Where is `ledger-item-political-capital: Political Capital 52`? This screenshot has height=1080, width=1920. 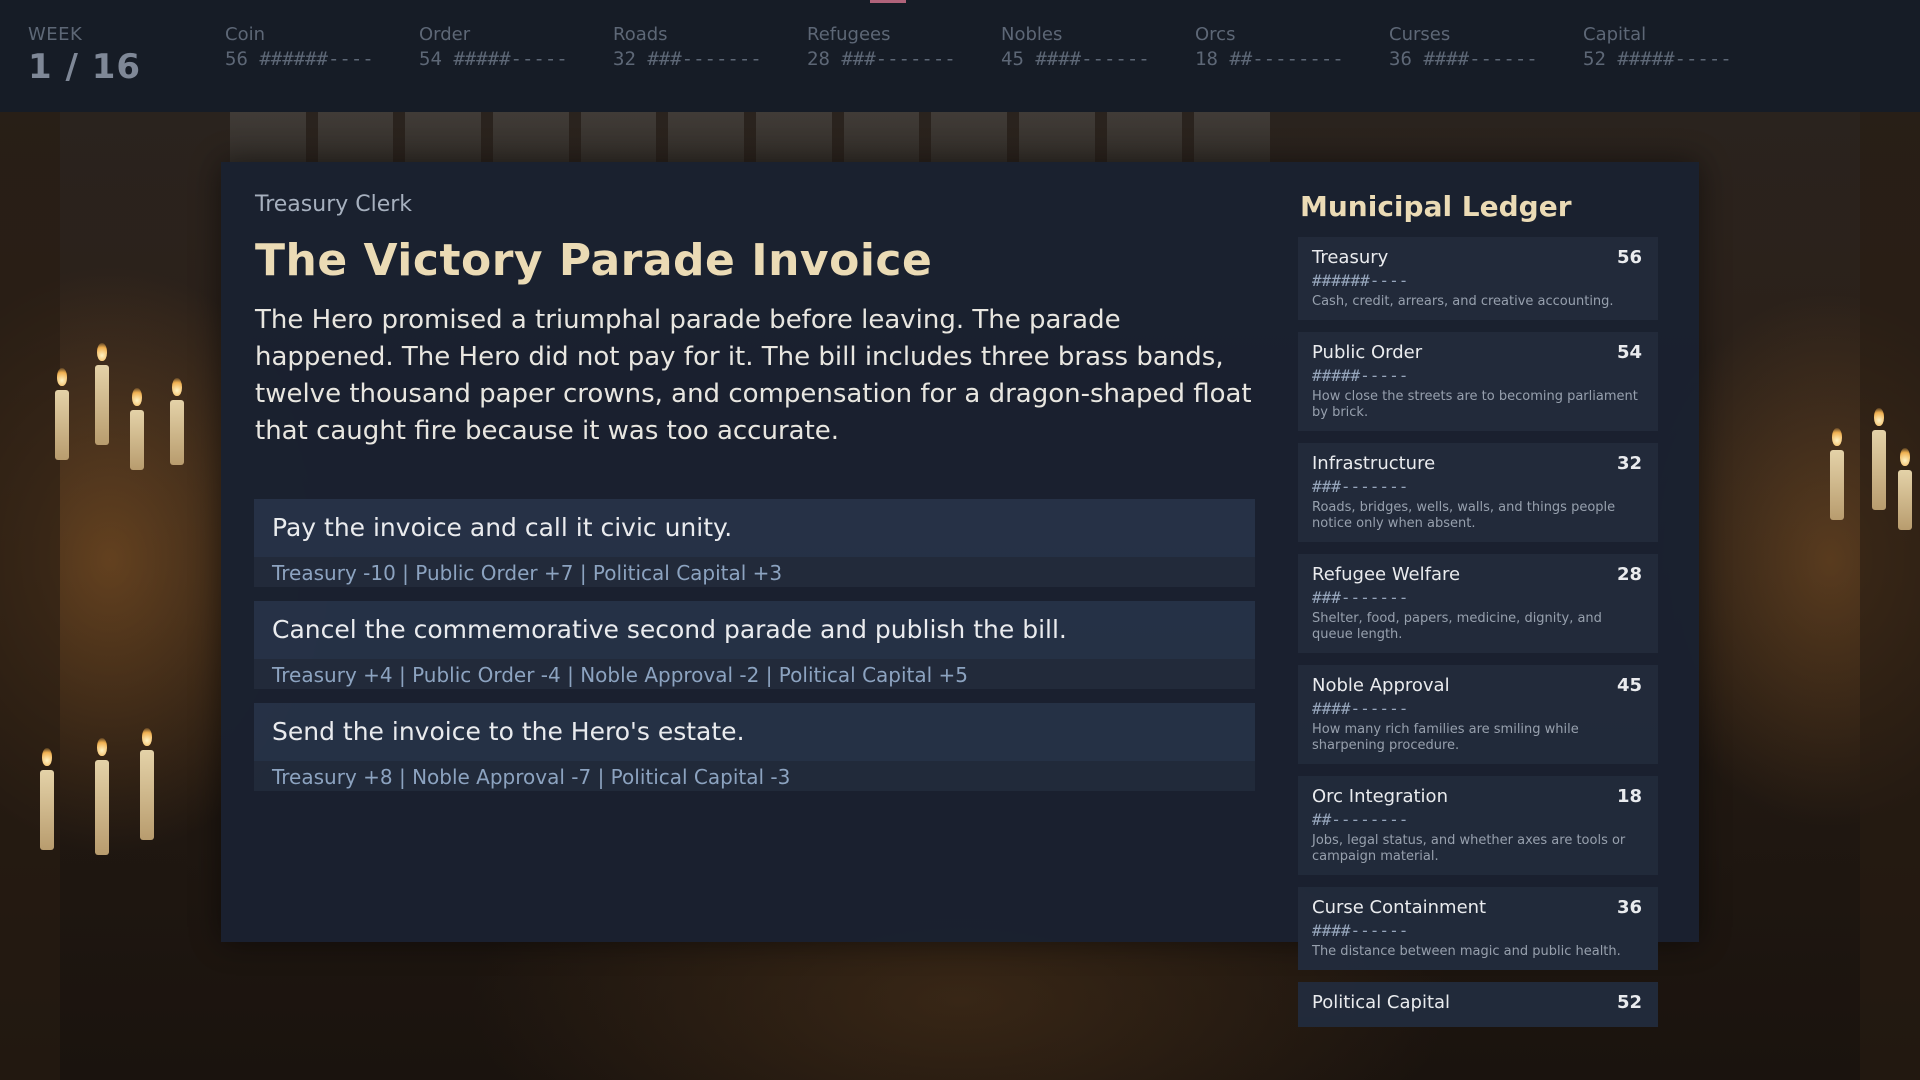
ledger-item-political-capital: Political Capital 52 is located at coordinates (1478, 1004).